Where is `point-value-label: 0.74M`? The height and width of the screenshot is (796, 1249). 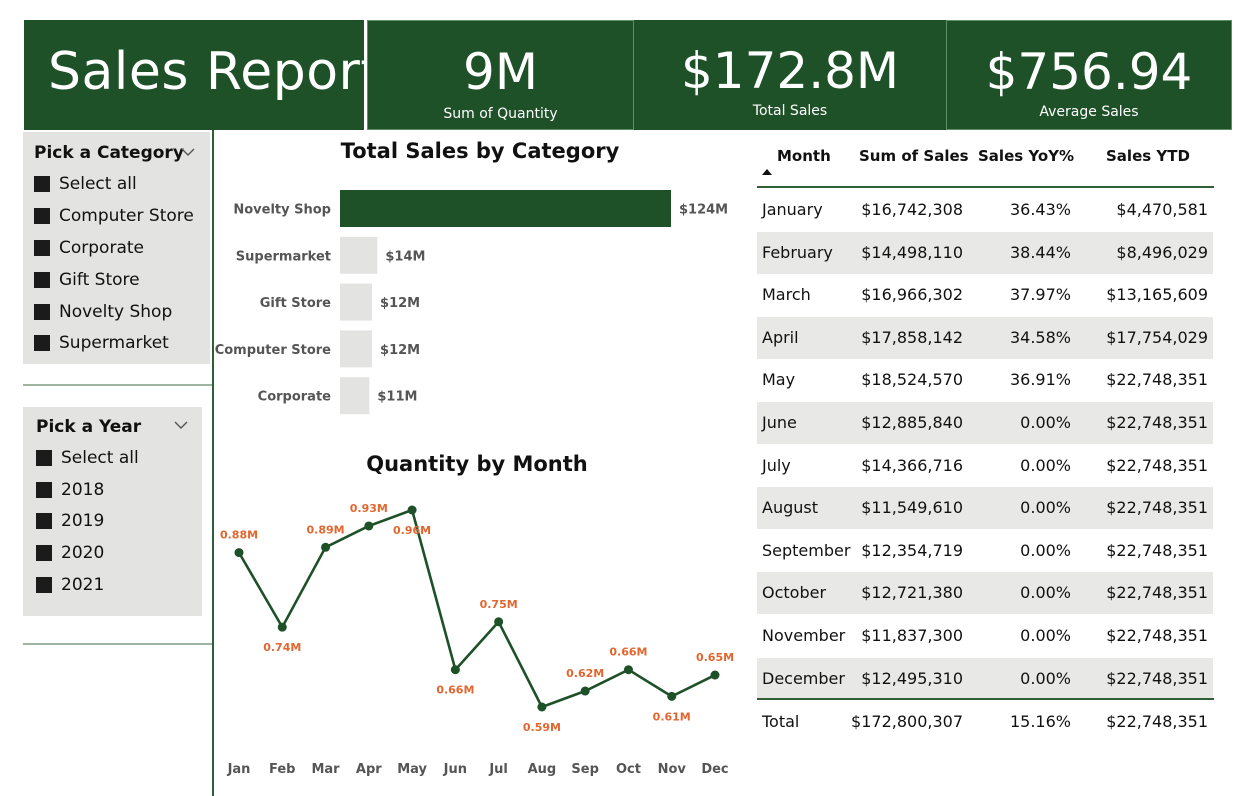
point-value-label: 0.74M is located at coordinates (282, 647).